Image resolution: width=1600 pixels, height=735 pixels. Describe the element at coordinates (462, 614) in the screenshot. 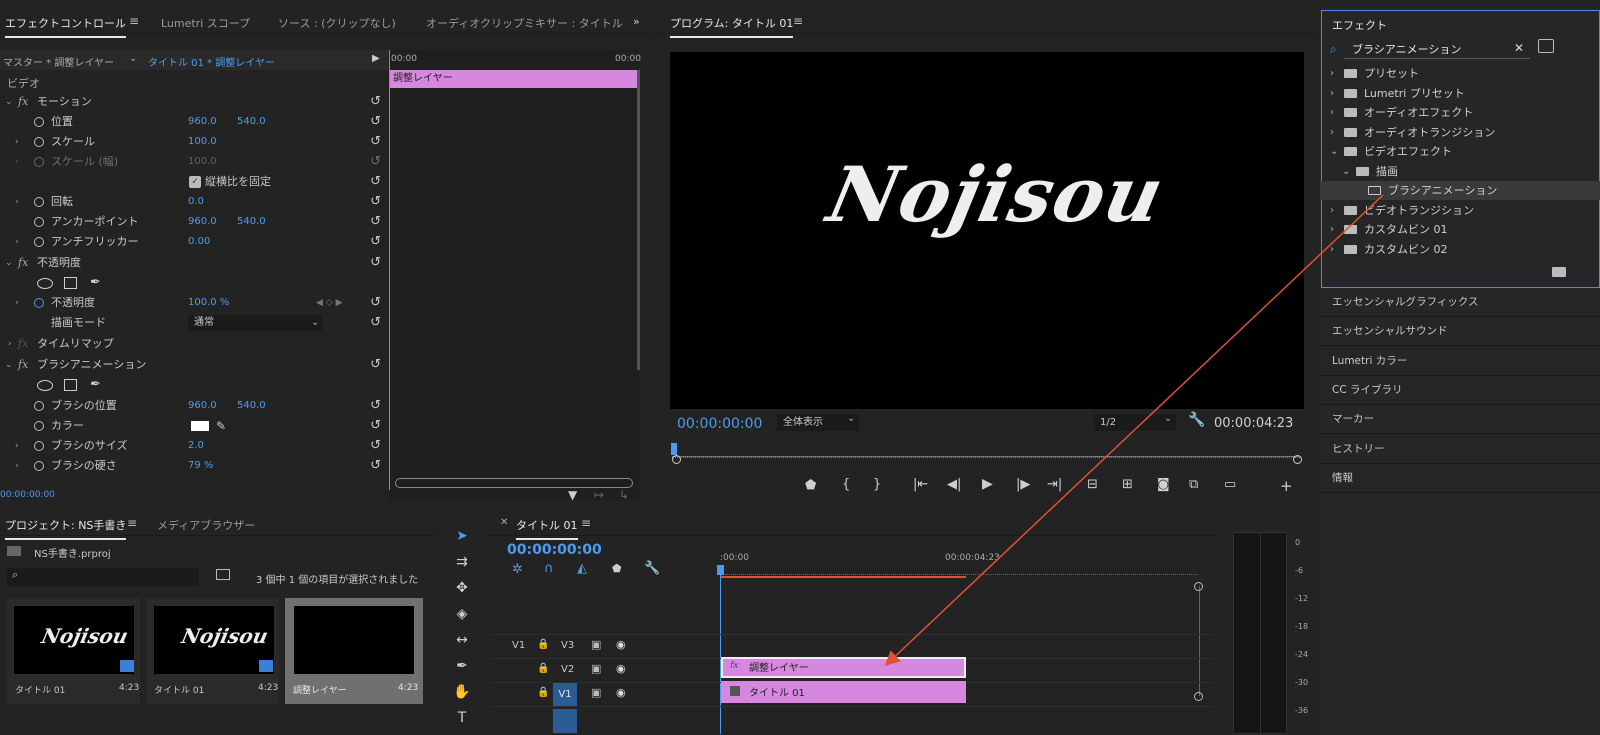

I see `razor-tool-icon: ◈` at that location.